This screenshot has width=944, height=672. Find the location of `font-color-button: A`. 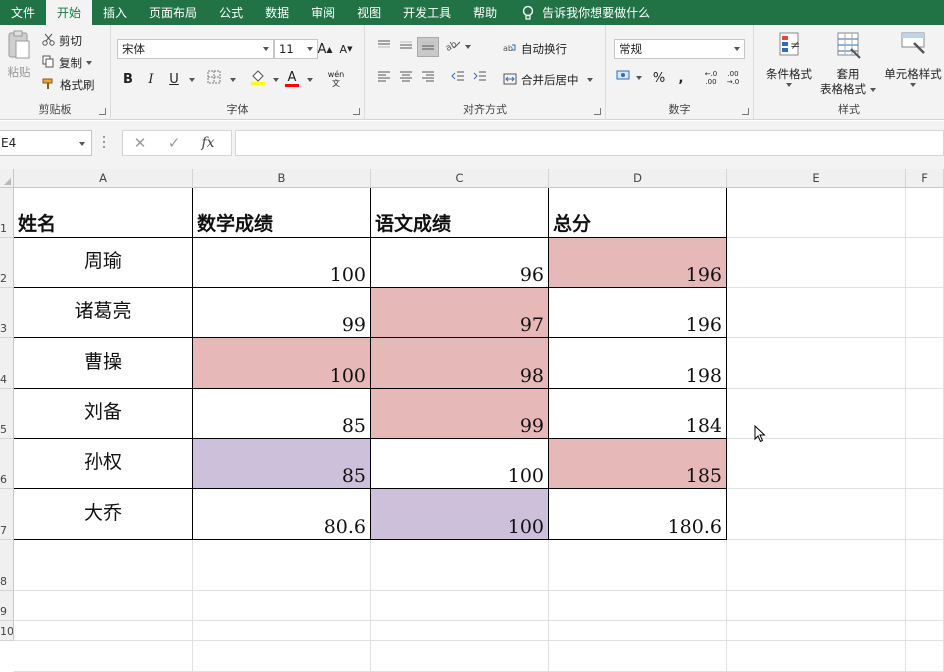

font-color-button: A is located at coordinates (292, 79).